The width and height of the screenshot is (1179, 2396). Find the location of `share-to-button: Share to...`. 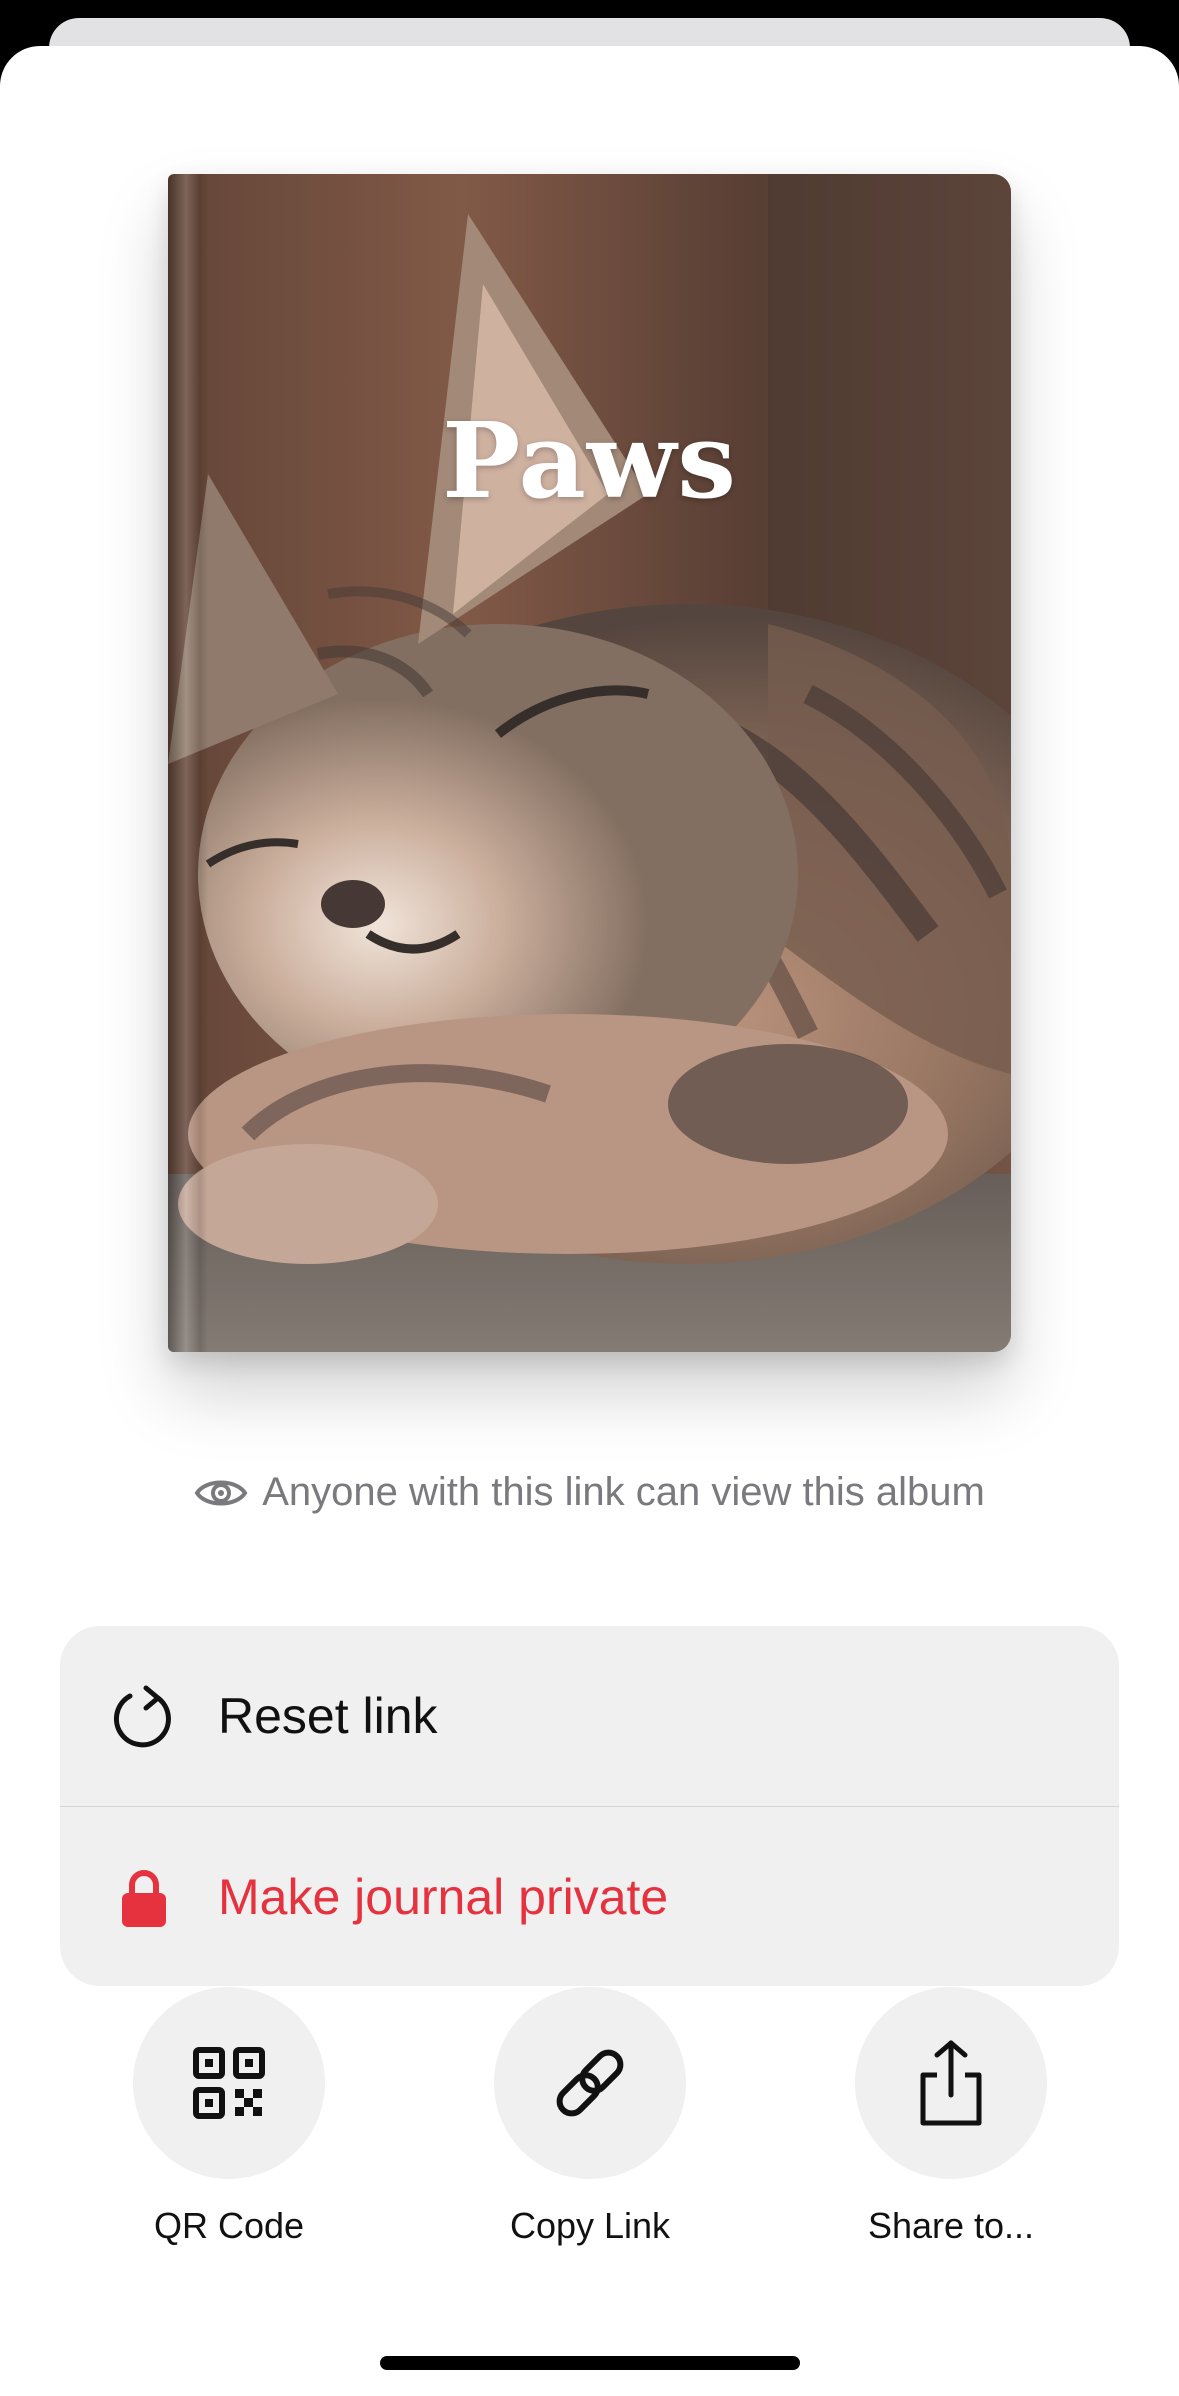

share-to-button: Share to... is located at coordinates (951, 2117).